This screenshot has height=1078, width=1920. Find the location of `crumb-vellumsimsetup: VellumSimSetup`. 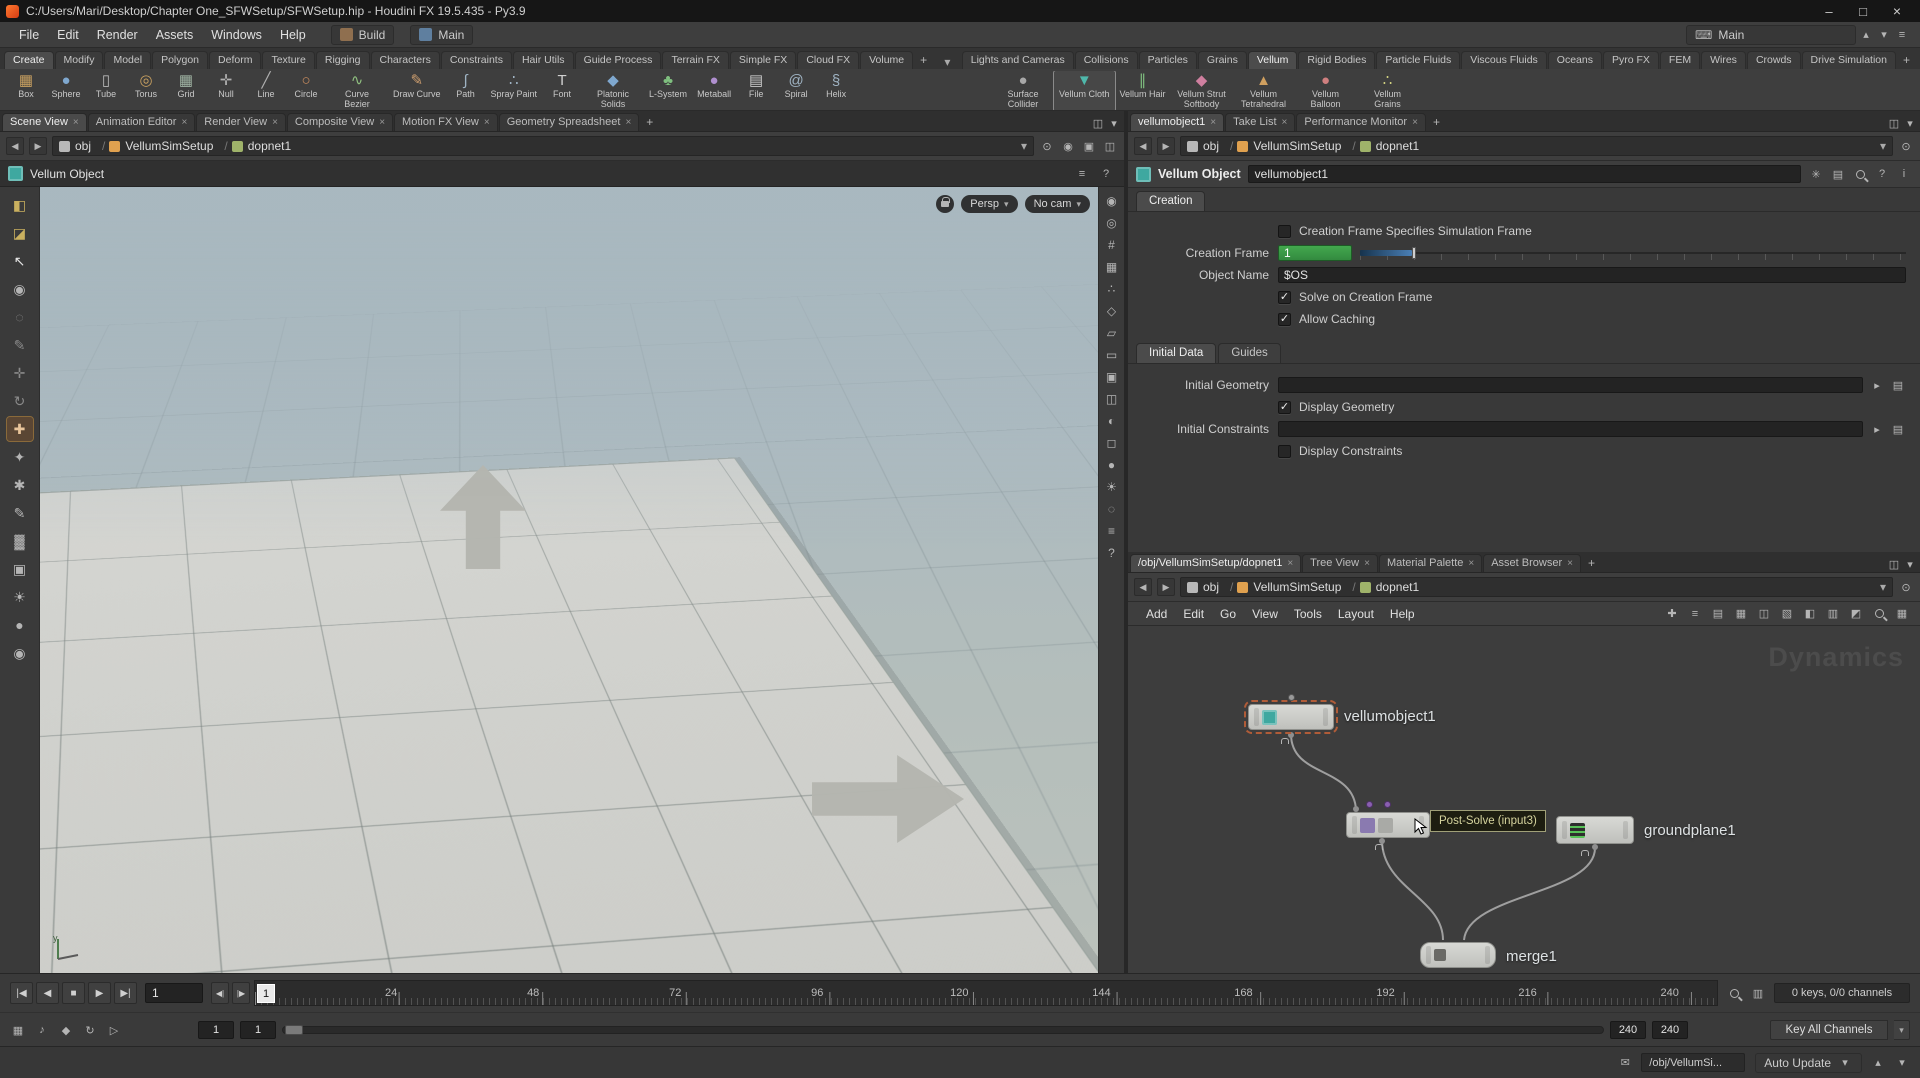

crumb-vellumsimsetup: VellumSimSetup is located at coordinates (1296, 587).